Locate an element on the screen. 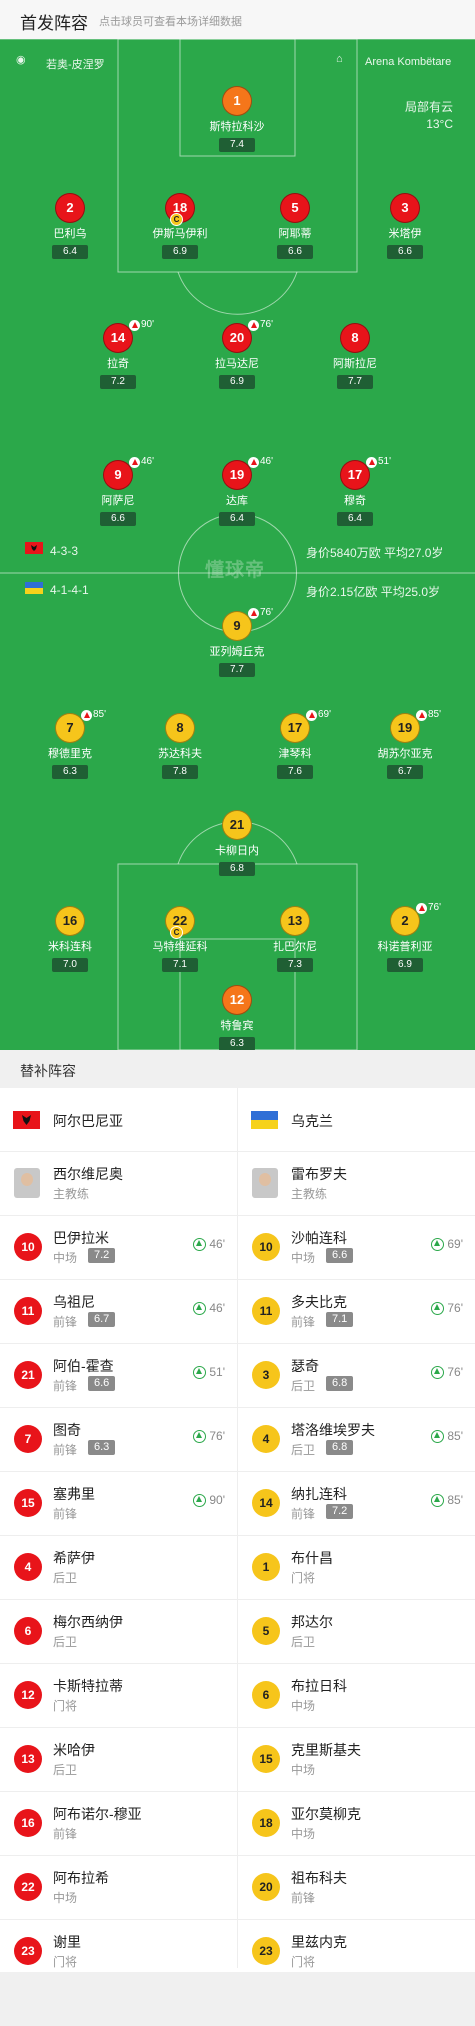  player-rating: 6.6 is located at coordinates (405, 252).